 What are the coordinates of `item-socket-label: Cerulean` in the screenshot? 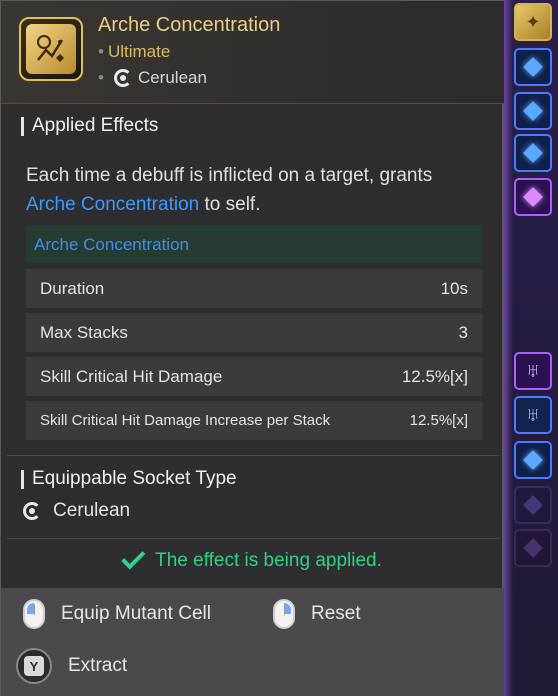 It's located at (172, 77).